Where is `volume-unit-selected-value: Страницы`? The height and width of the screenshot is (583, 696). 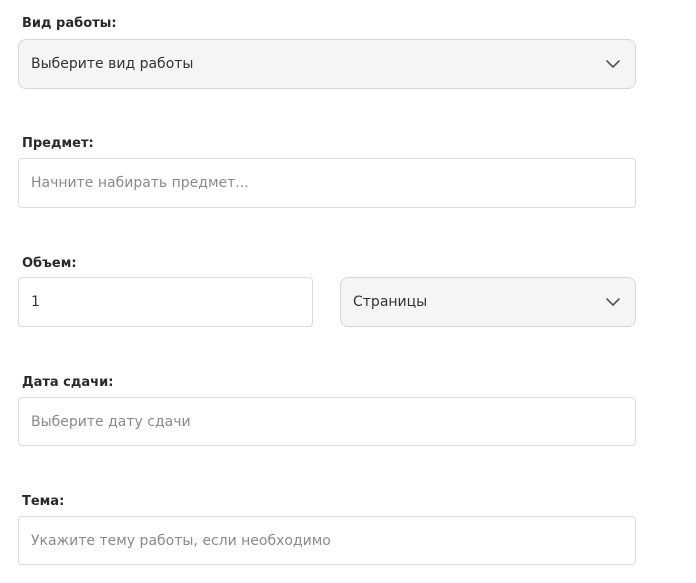
volume-unit-selected-value: Страницы is located at coordinates (390, 302).